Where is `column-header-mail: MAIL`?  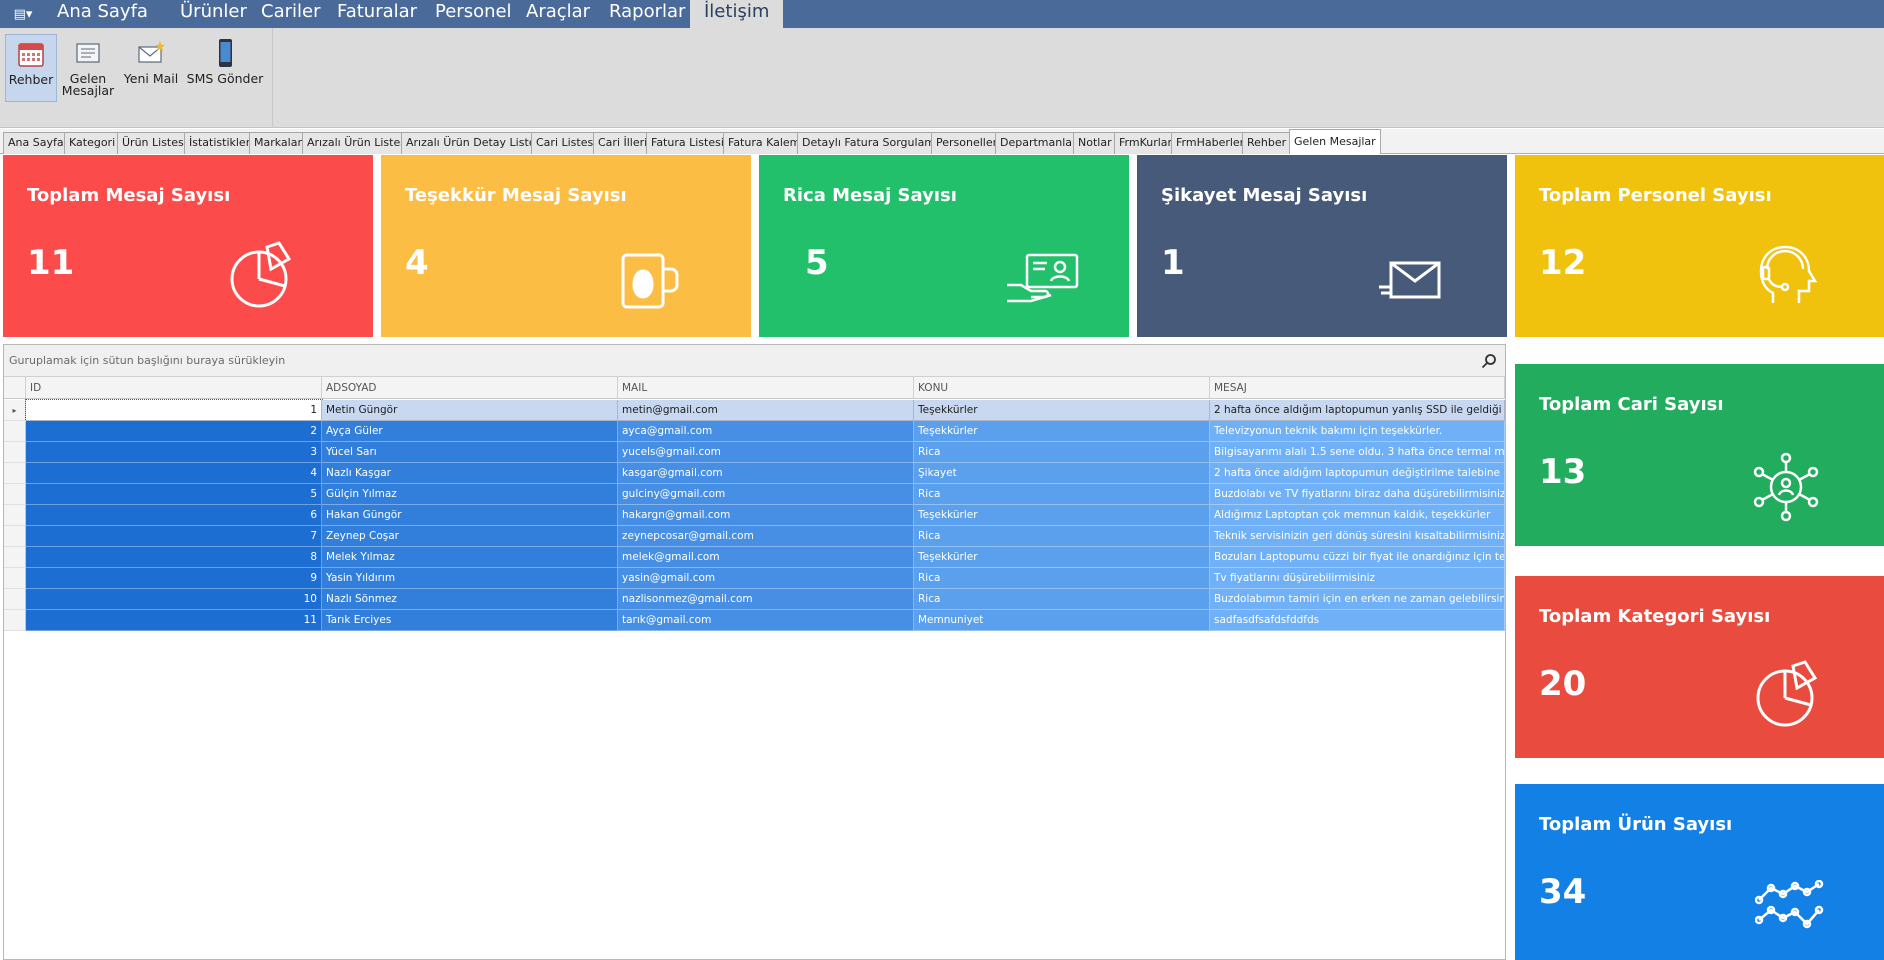 column-header-mail: MAIL is located at coordinates (766, 388).